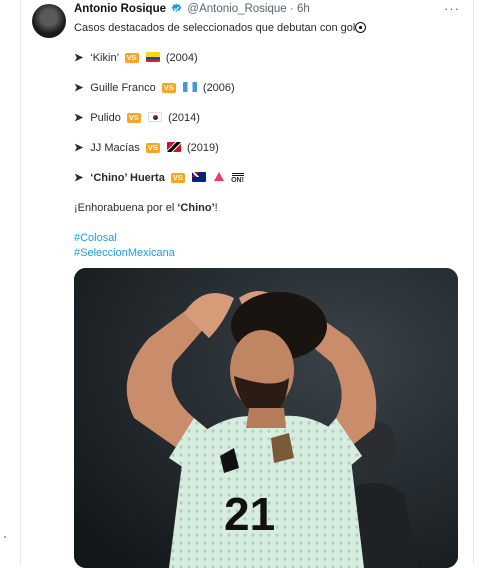 The width and height of the screenshot is (488, 568). I want to click on congrats-line: ¡Enhorabuena por el ‘Chino’!, so click(270, 208).